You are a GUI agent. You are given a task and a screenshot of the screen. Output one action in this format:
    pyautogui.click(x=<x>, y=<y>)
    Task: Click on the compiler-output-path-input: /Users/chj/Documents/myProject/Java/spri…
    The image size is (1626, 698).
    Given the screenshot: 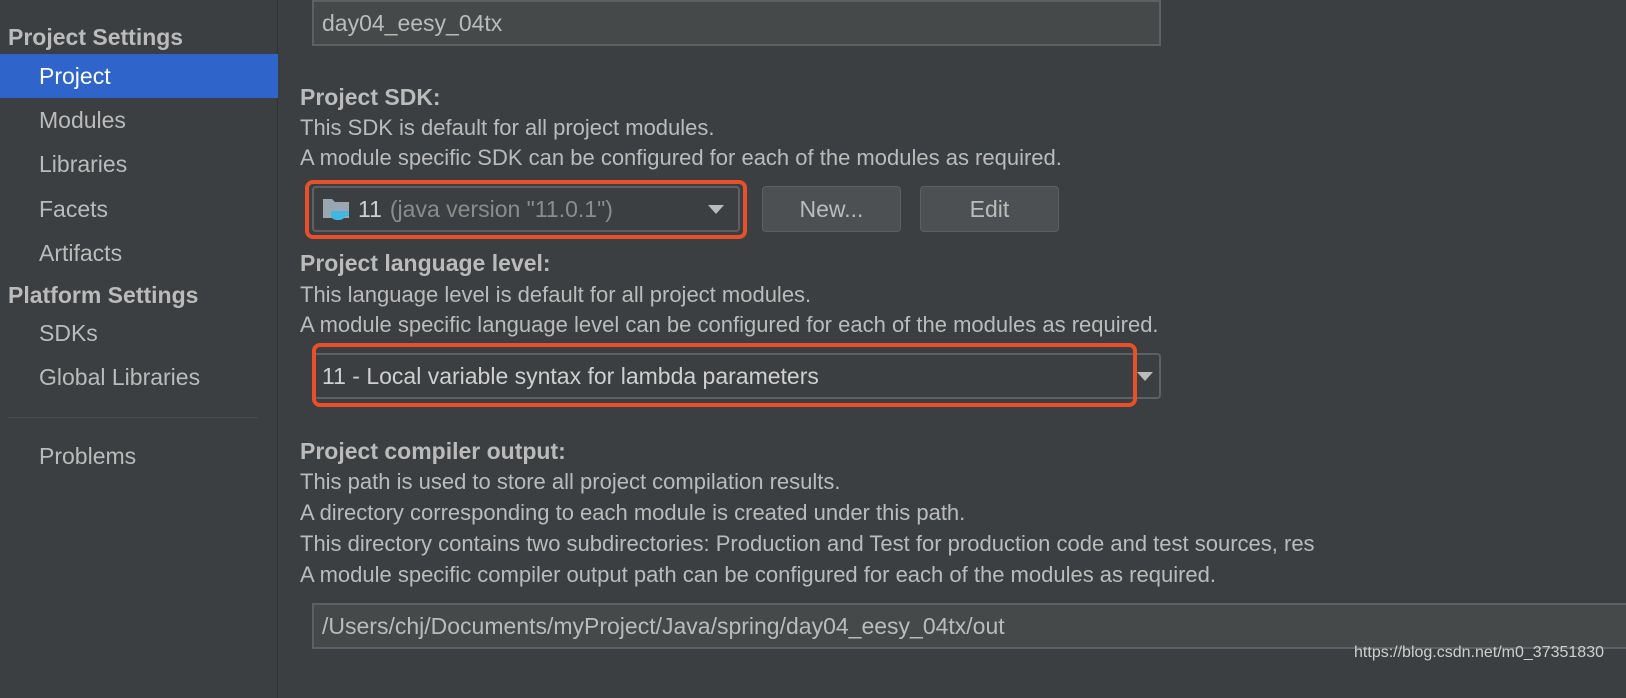 What is the action you would take?
    pyautogui.click(x=969, y=626)
    